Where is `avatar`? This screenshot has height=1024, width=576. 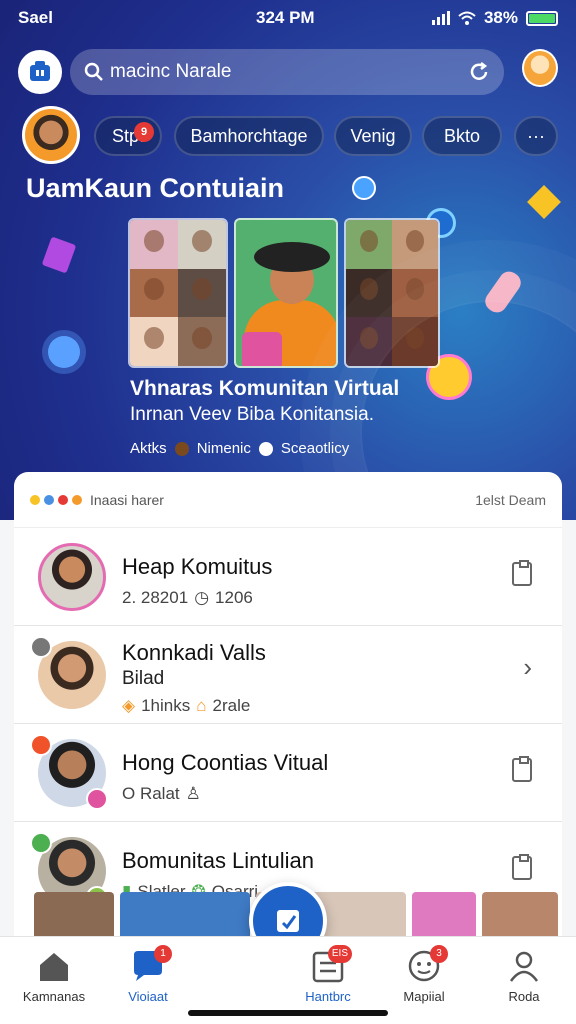
avatar is located at coordinates (72, 577).